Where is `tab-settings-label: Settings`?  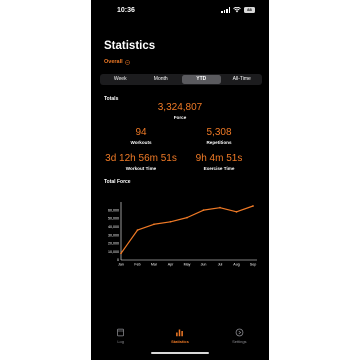 tab-settings-label: Settings is located at coordinates (239, 341).